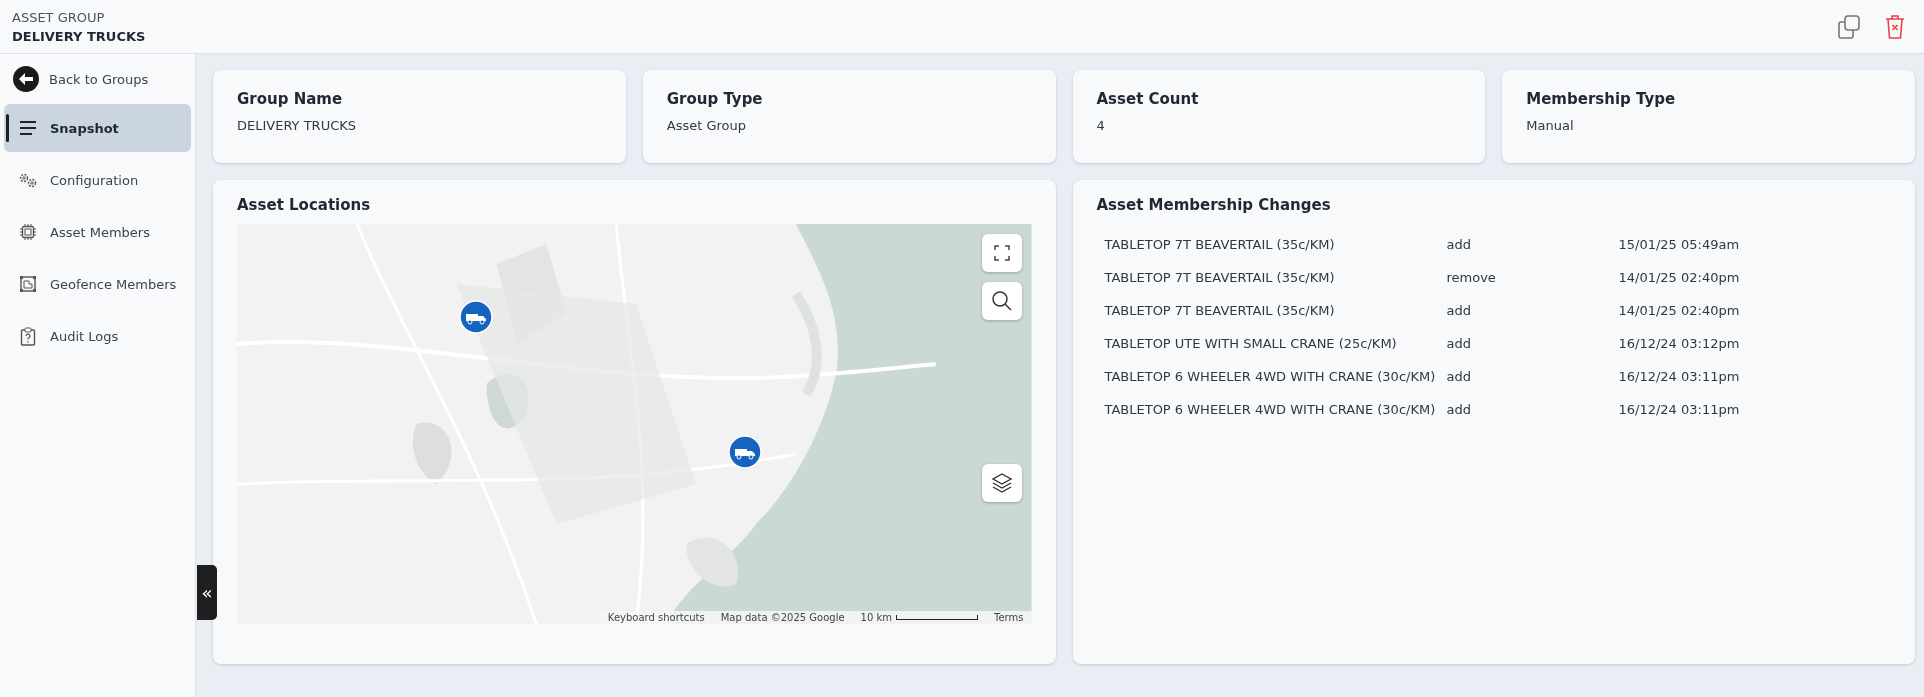 This screenshot has height=697, width=1924. I want to click on geofence-icon, so click(28, 284).